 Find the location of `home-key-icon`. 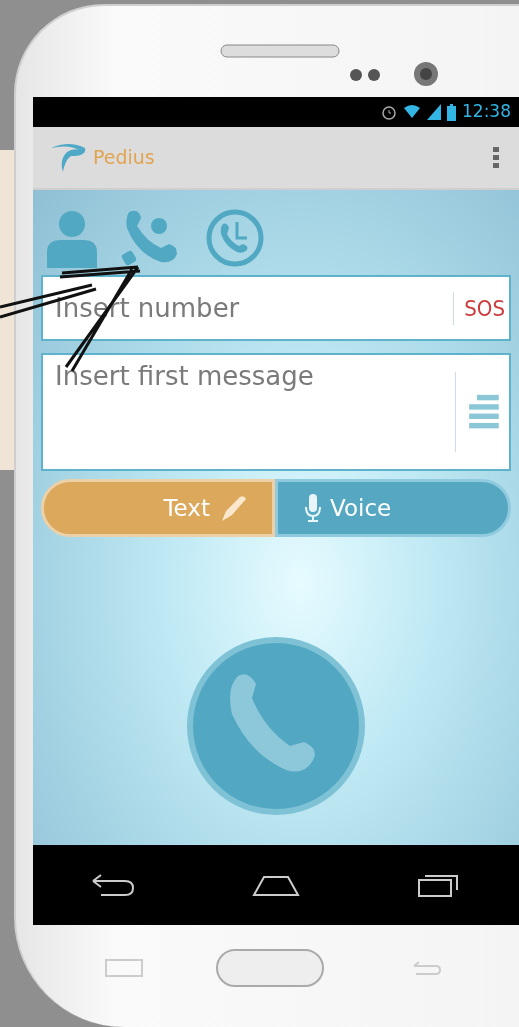

home-key-icon is located at coordinates (270, 968).